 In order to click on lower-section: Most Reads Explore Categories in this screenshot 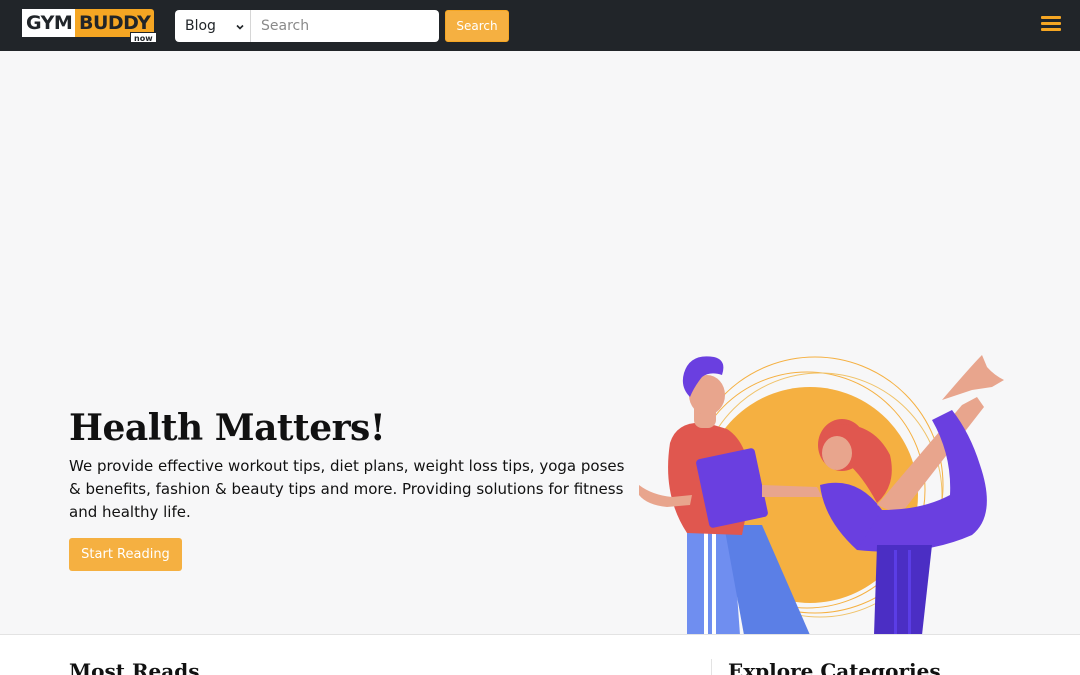, I will do `click(540, 654)`.